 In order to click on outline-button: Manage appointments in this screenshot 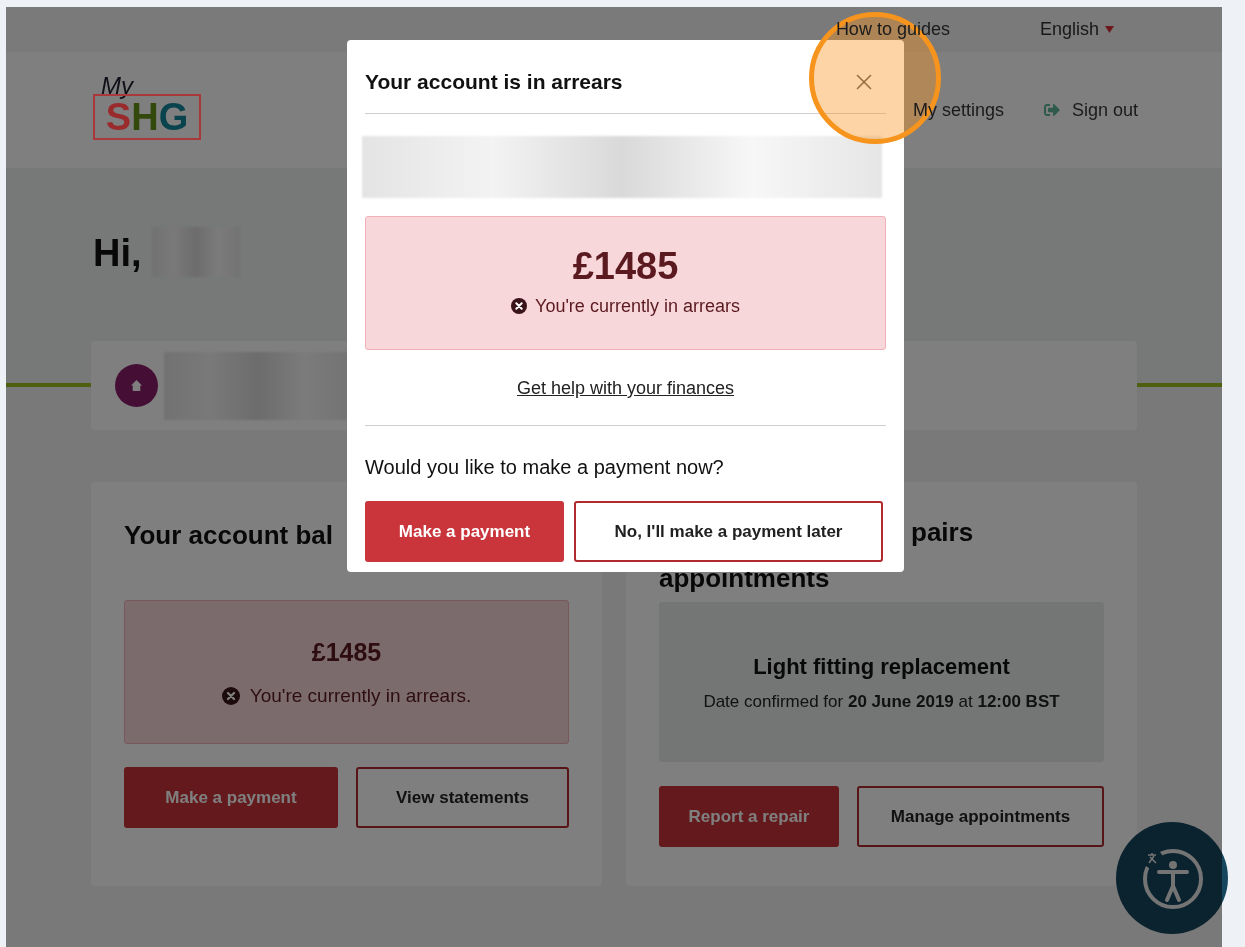, I will do `click(980, 816)`.